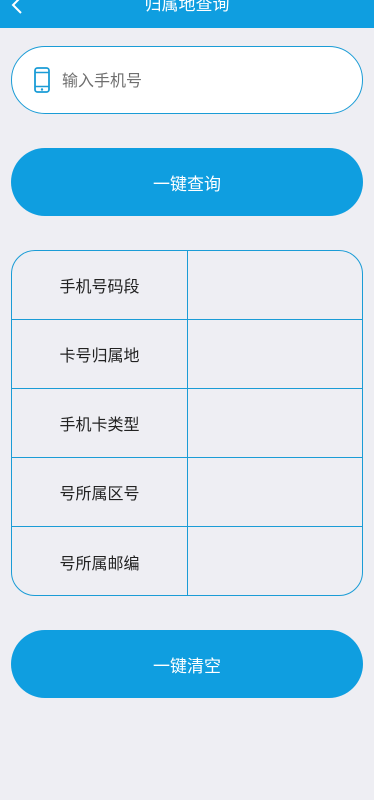  I want to click on query-button: 一键查询, so click(187, 182).